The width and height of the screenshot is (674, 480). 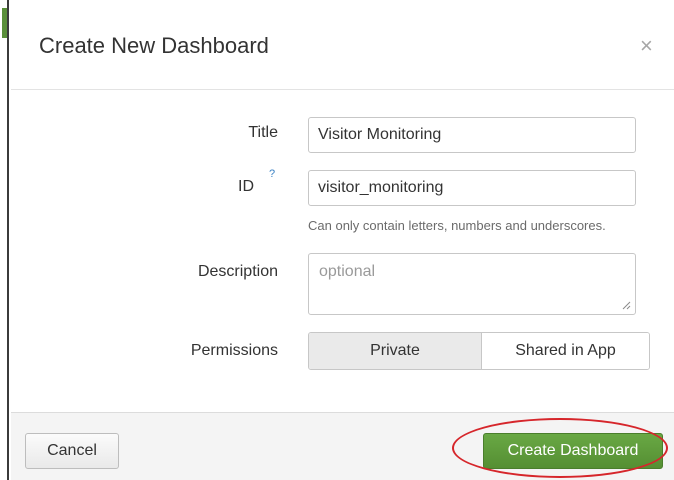 I want to click on resize-handle-icon, so click(x=626, y=305).